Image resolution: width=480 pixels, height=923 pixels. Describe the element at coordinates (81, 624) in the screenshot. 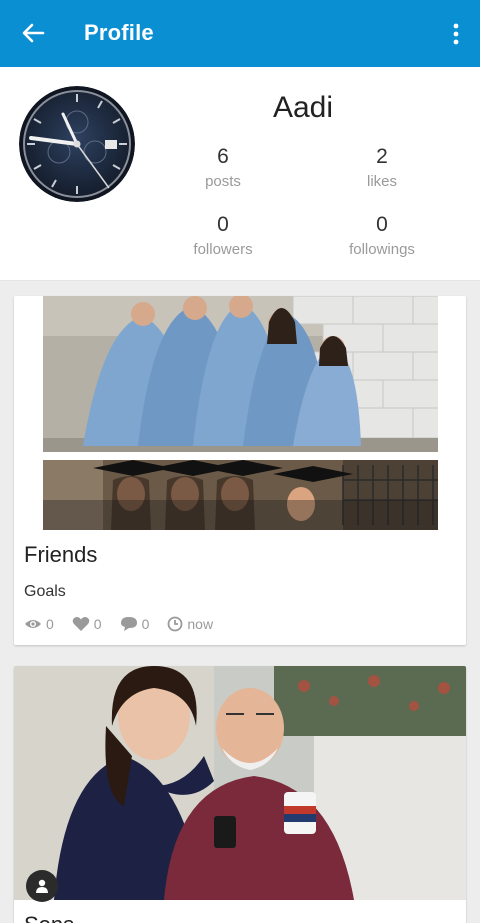

I see `heart-icon` at that location.